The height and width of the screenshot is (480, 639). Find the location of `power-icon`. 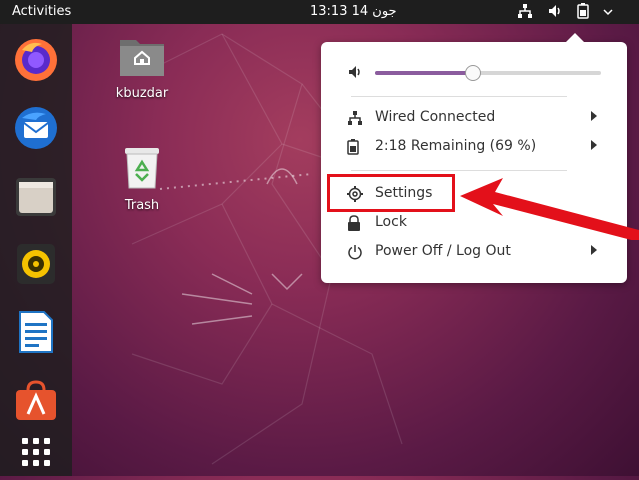

power-icon is located at coordinates (355, 252).